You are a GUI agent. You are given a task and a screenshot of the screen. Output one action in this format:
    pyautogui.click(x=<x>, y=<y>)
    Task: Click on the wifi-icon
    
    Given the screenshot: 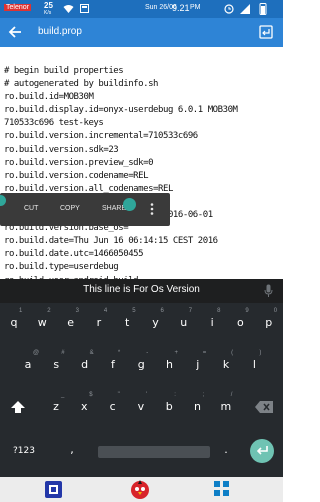 What is the action you would take?
    pyautogui.click(x=68, y=9)
    